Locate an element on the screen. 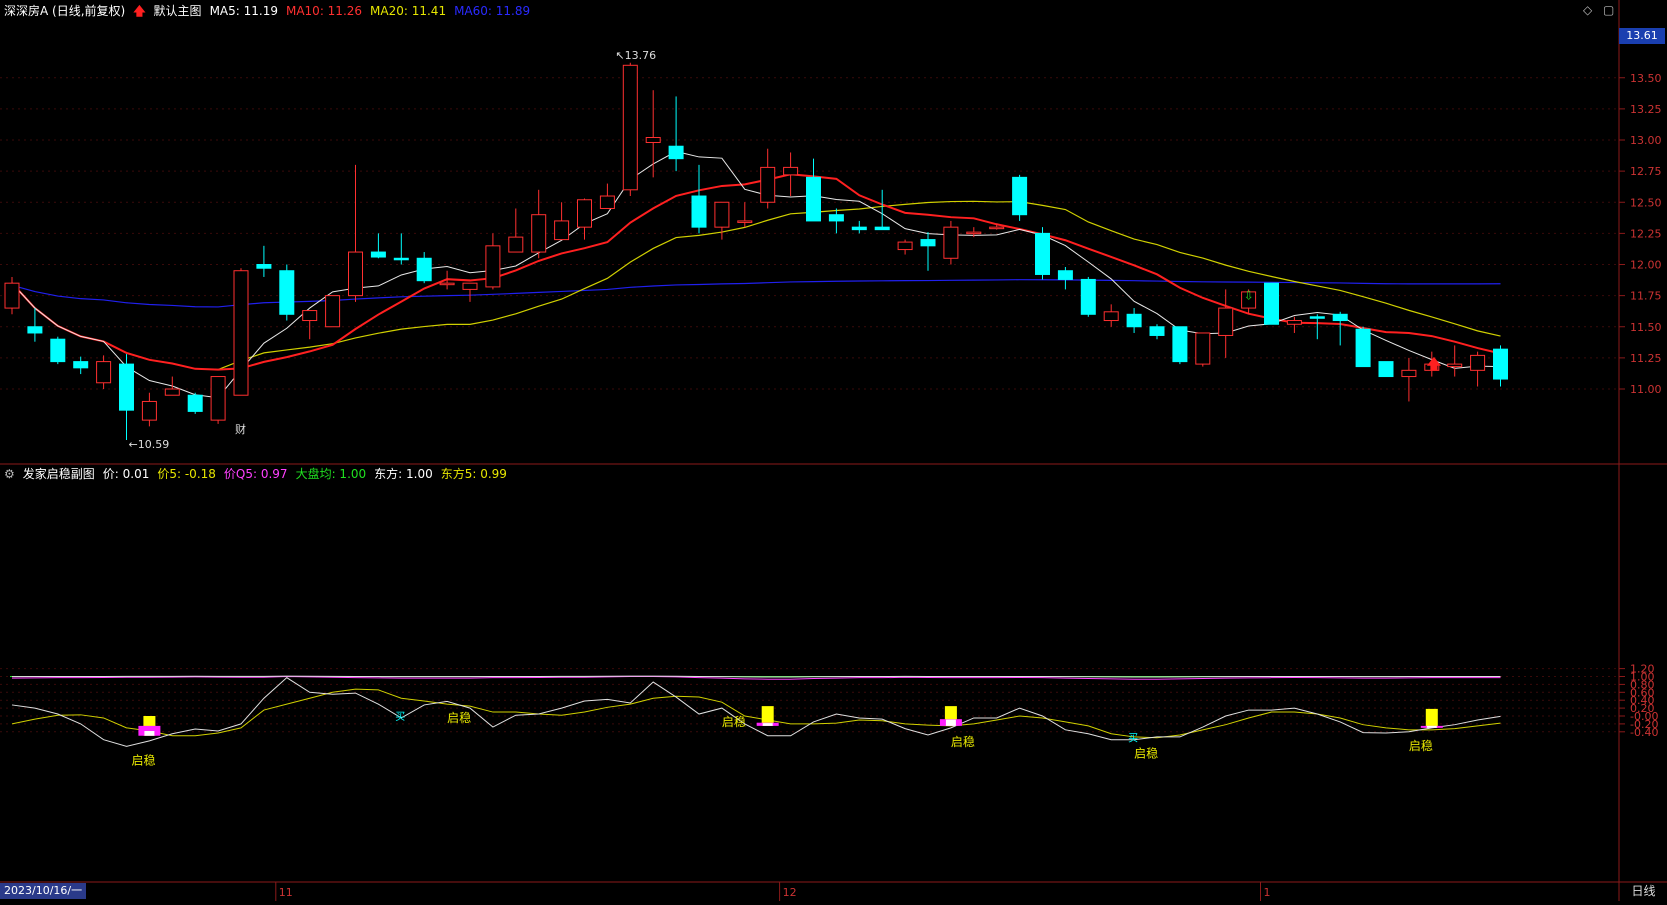  dongfang5-label: 东方5: 0.99 is located at coordinates (473, 474).